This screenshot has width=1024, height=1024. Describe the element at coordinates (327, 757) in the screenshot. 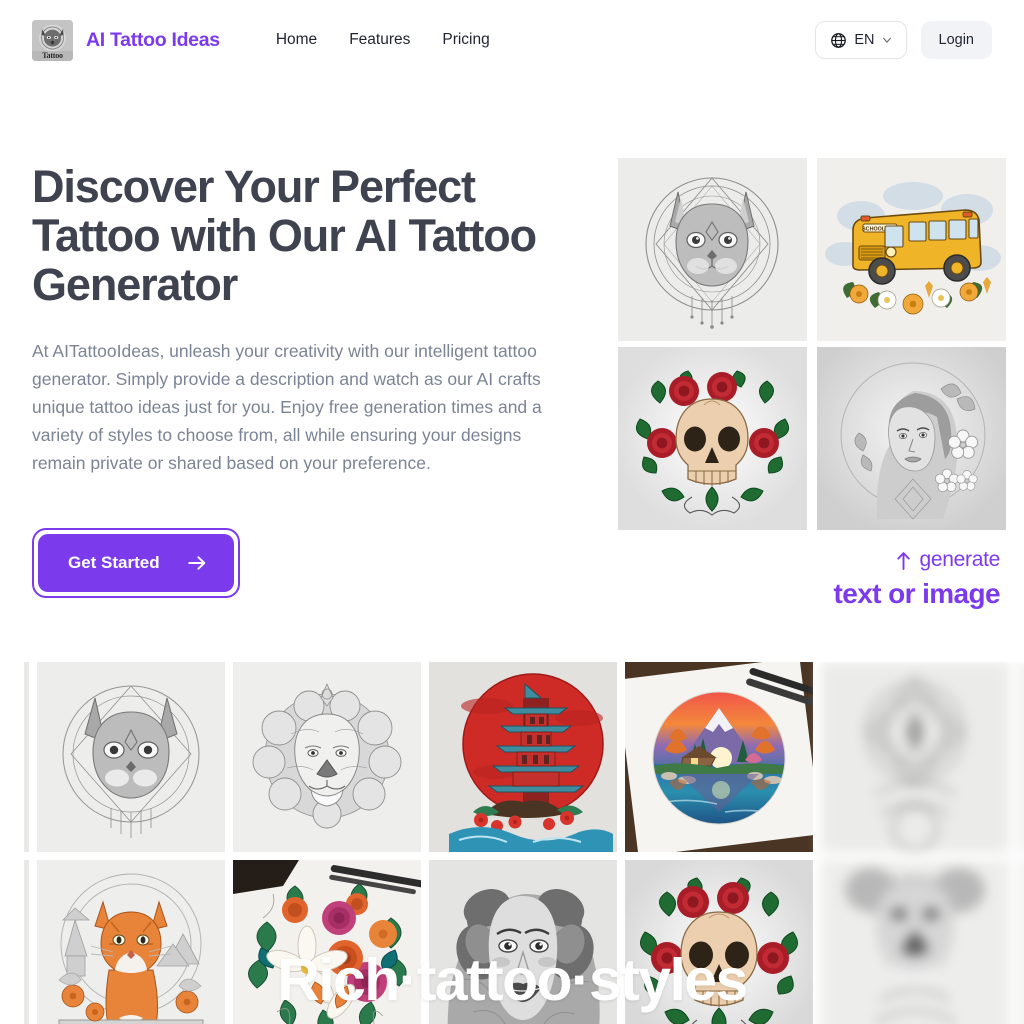

I see `gallery-item-mandala-lion` at that location.